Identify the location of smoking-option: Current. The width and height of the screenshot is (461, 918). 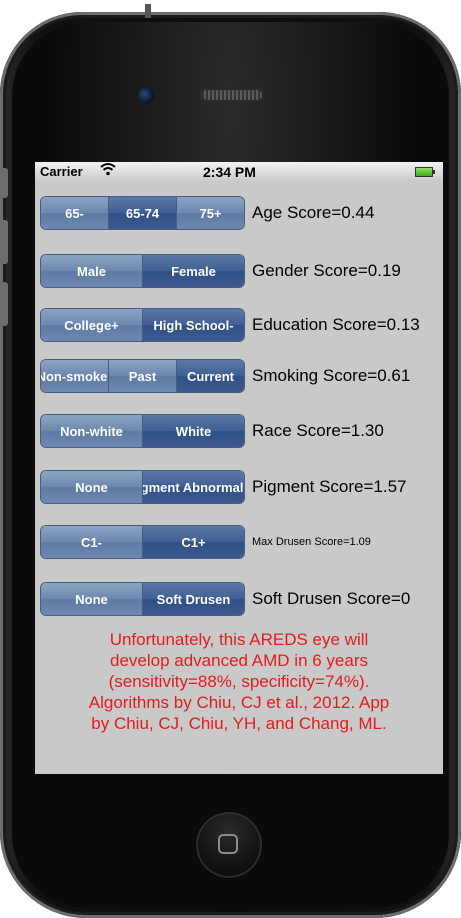
(210, 376).